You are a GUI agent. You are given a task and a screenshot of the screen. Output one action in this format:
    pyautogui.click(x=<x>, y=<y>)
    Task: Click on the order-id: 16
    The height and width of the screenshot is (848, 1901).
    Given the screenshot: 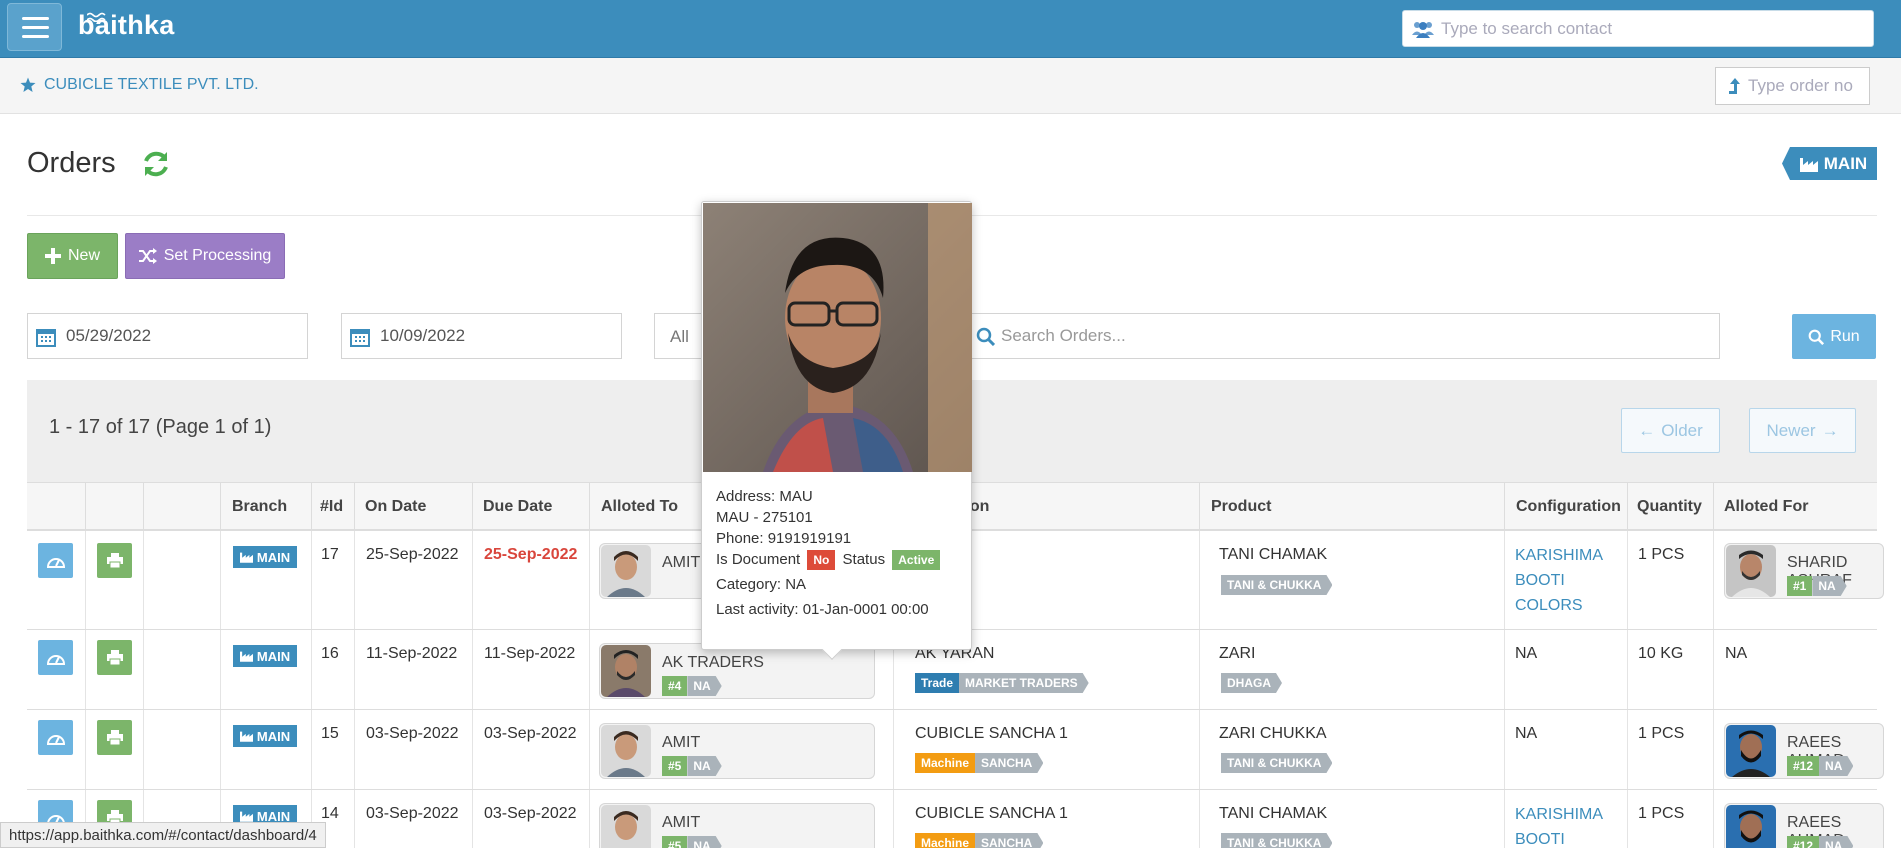 What is the action you would take?
    pyautogui.click(x=330, y=653)
    